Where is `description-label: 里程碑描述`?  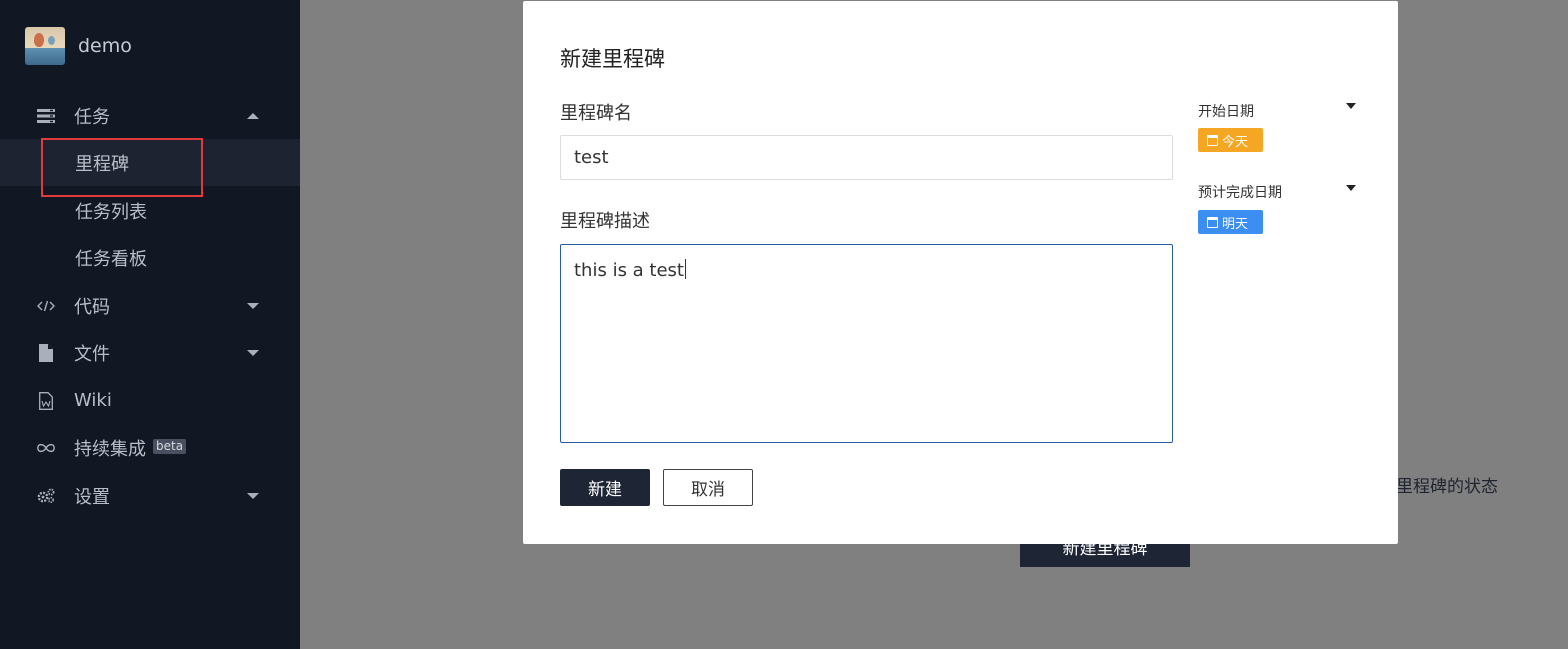 description-label: 里程碑描述 is located at coordinates (605, 221).